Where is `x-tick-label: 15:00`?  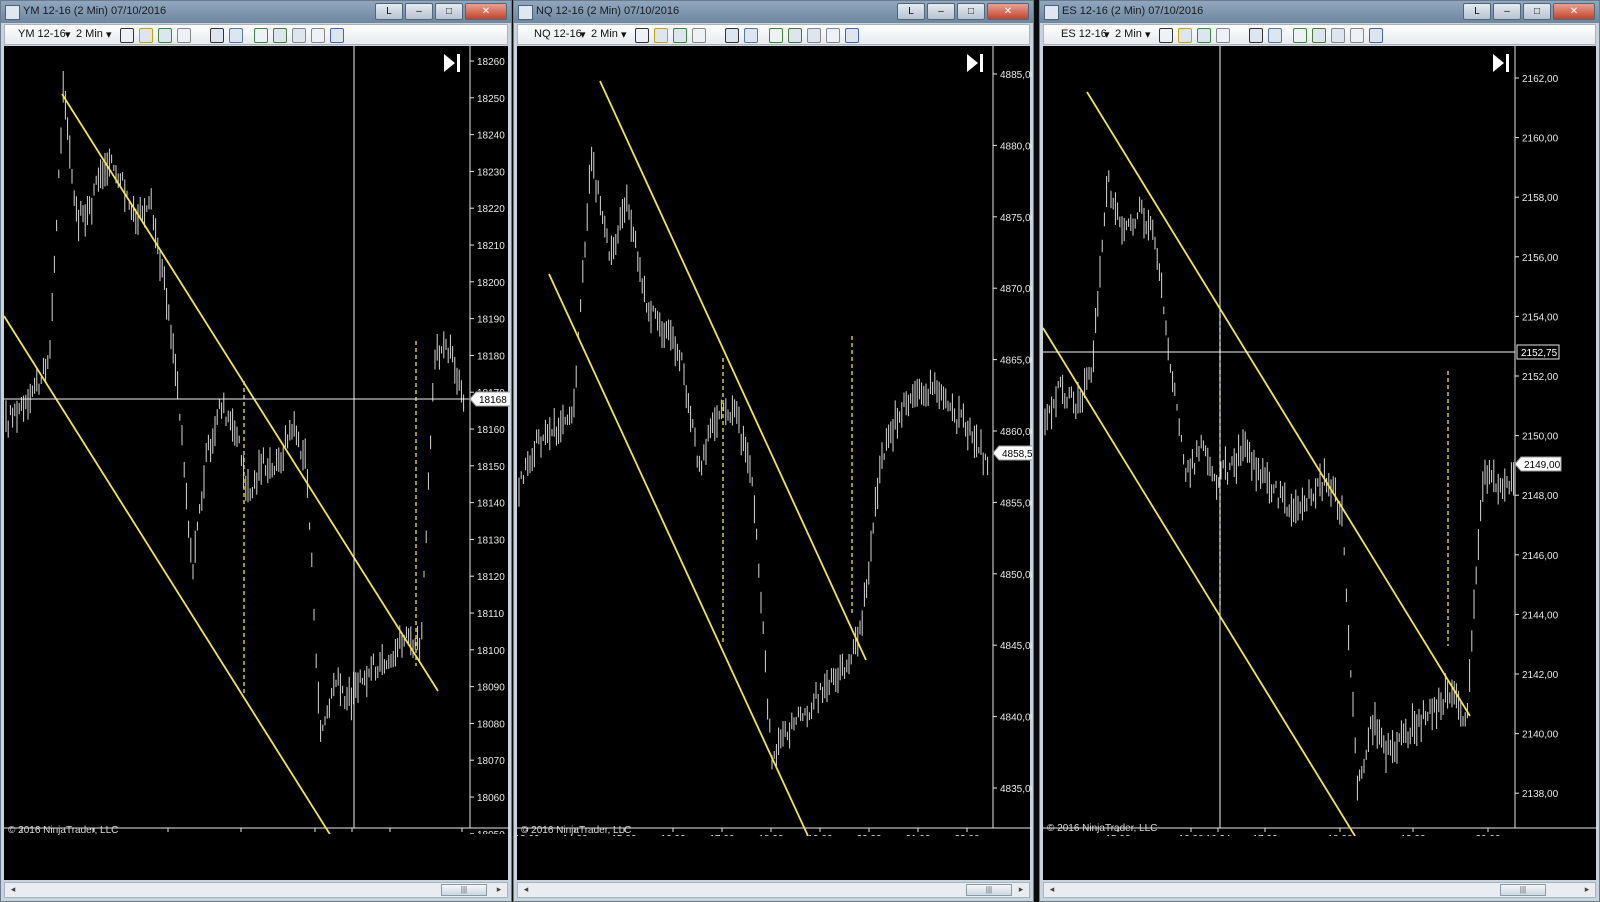 x-tick-label: 15:00 is located at coordinates (1117, 835).